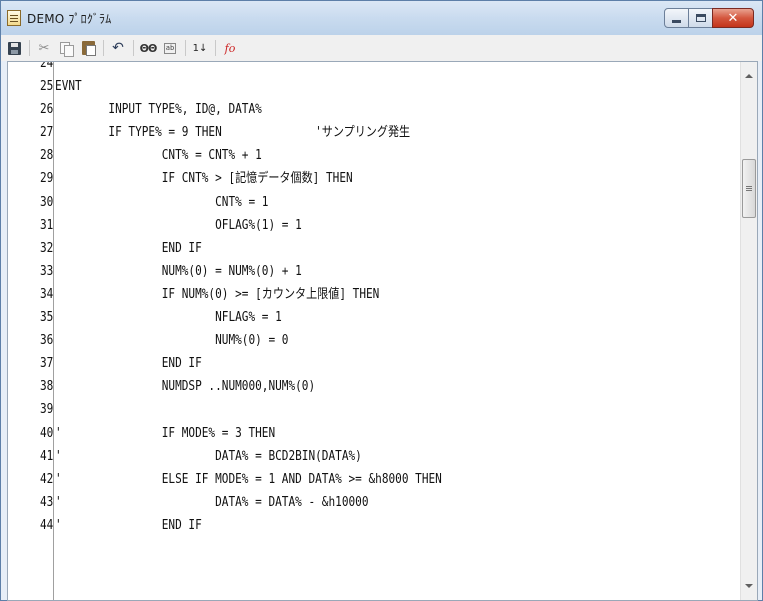  What do you see at coordinates (47, 502) in the screenshot?
I see `line-number: 43` at bounding box center [47, 502].